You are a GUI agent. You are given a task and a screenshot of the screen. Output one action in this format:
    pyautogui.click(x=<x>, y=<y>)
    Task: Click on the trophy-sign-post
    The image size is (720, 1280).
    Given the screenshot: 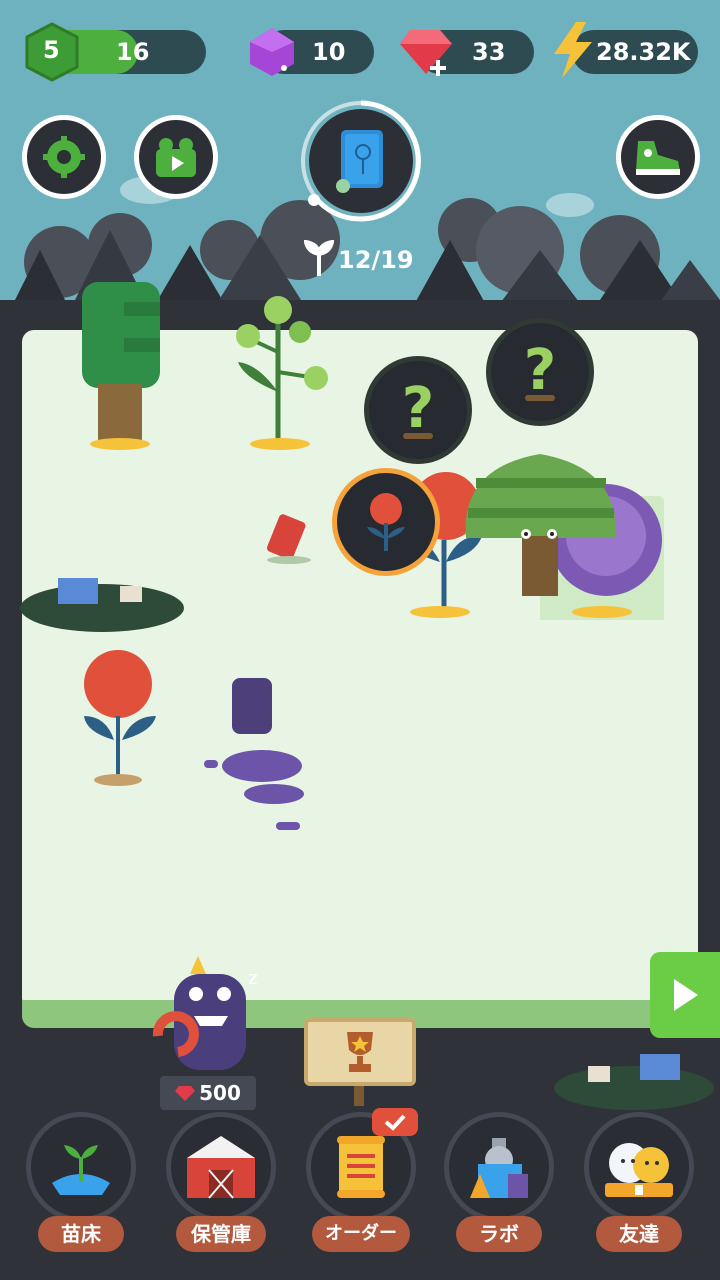 What is the action you would take?
    pyautogui.click(x=359, y=1096)
    